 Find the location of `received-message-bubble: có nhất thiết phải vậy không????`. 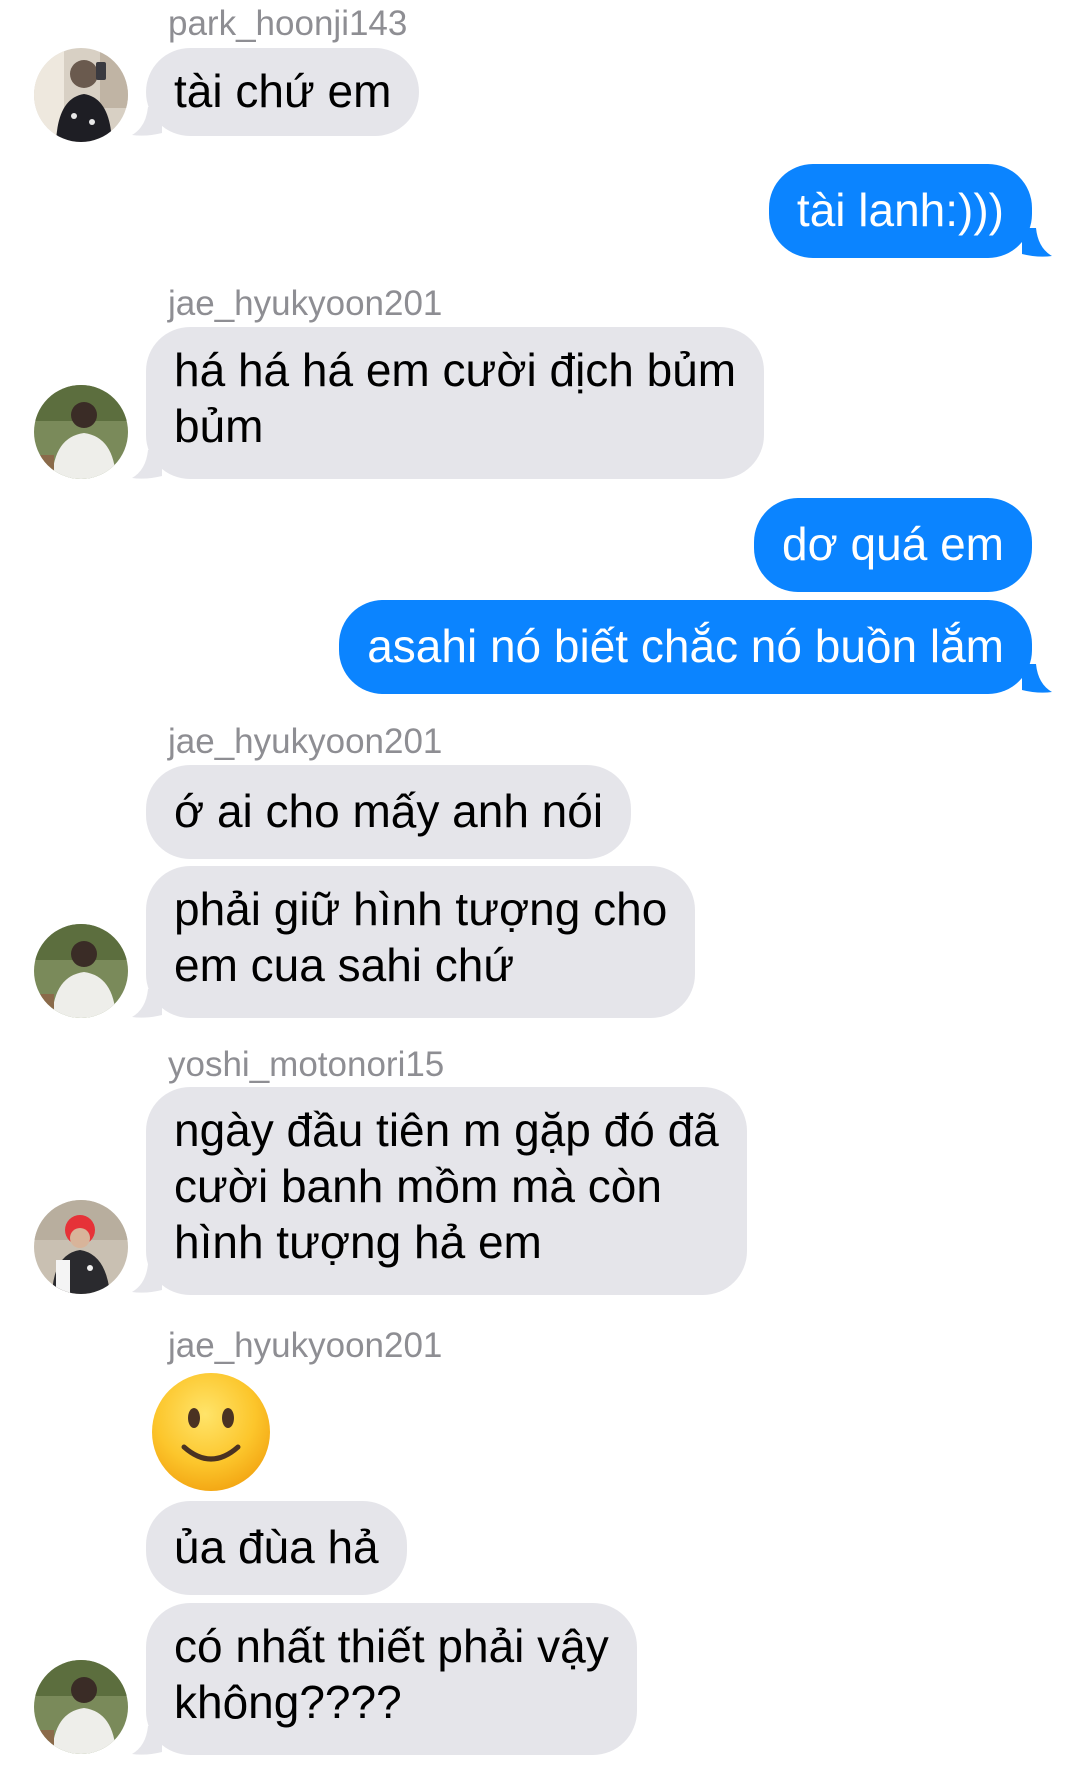

received-message-bubble: có nhất thiết phải vậy không???? is located at coordinates (391, 1679).